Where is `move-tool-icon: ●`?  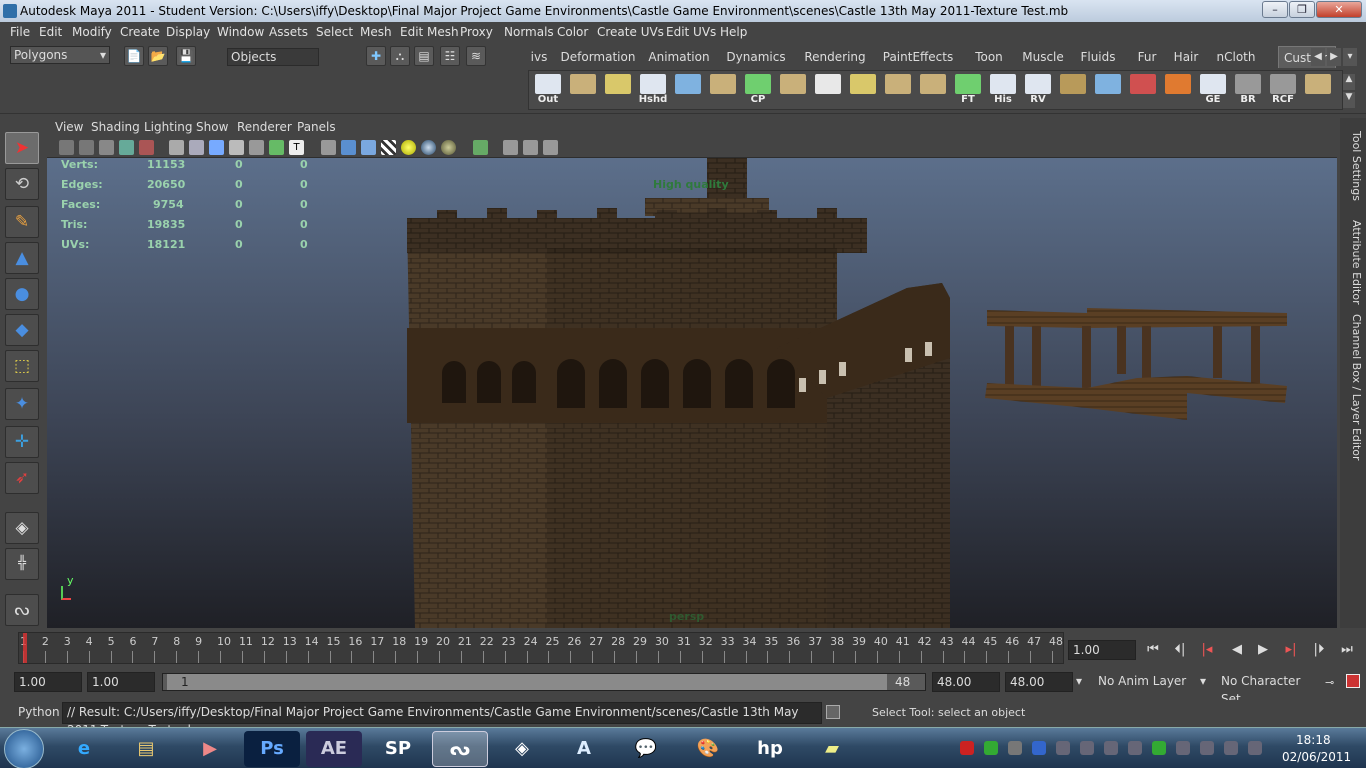 move-tool-icon: ● is located at coordinates (22, 294).